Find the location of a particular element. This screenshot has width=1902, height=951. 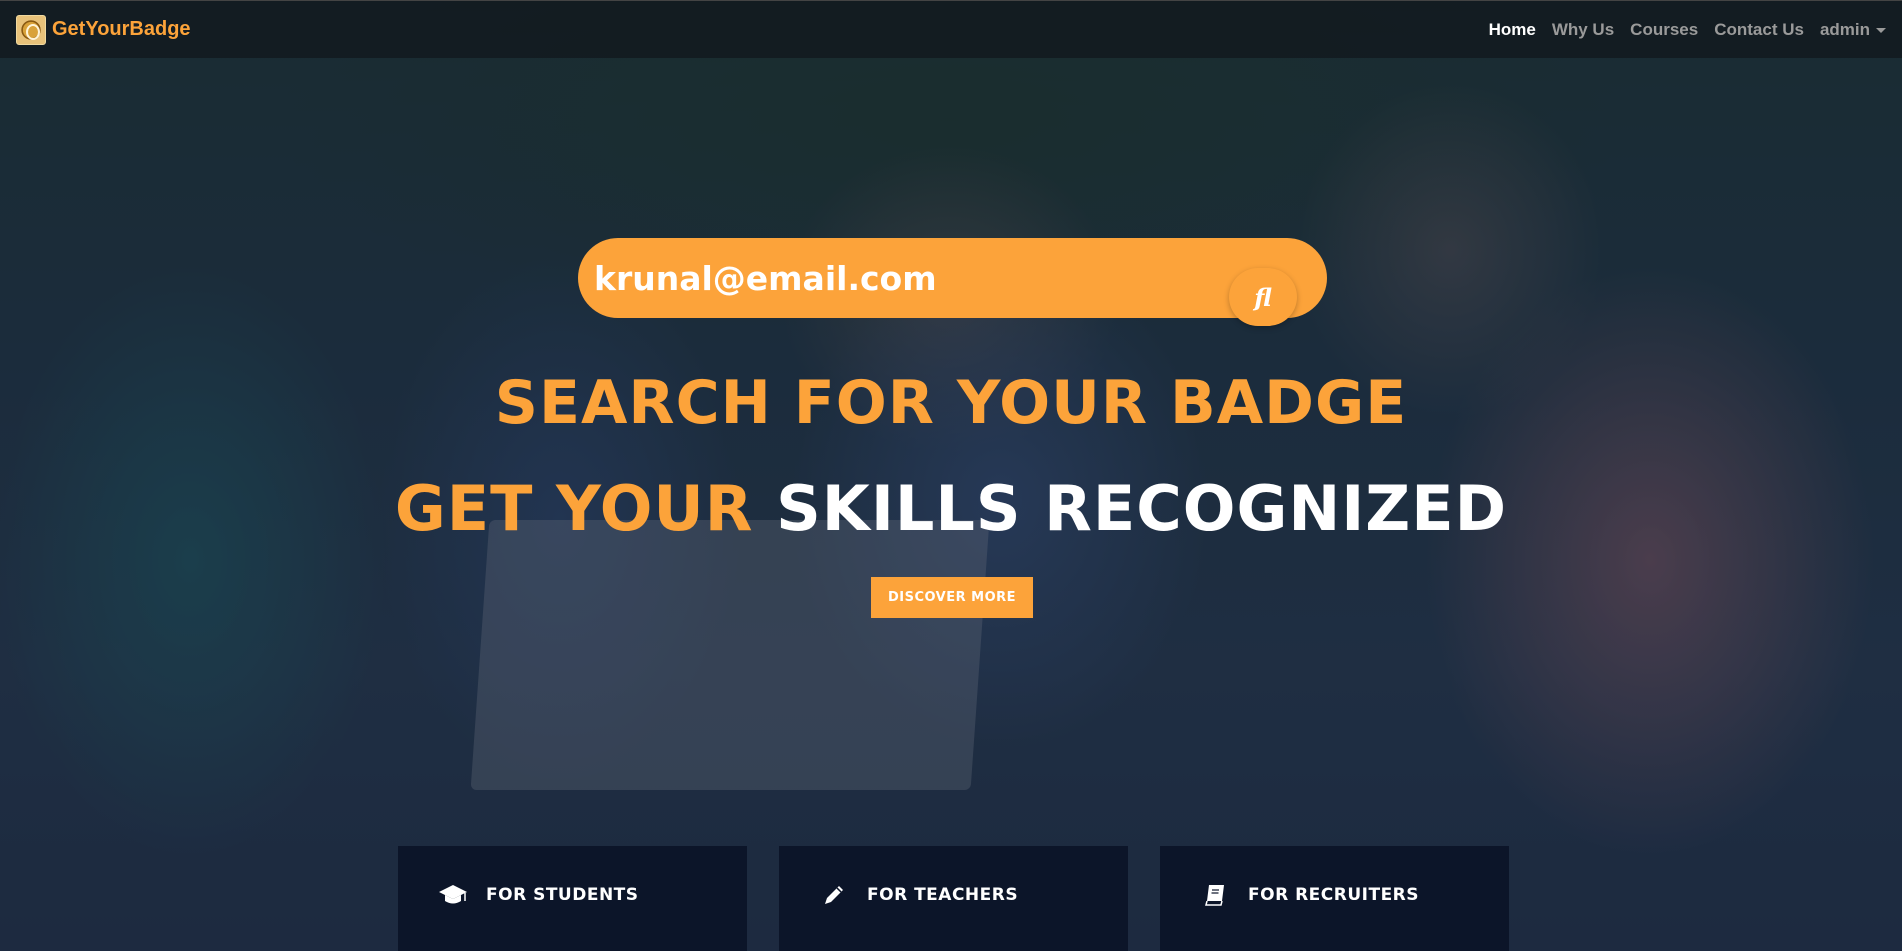

brand-logo-icon is located at coordinates (31, 29).